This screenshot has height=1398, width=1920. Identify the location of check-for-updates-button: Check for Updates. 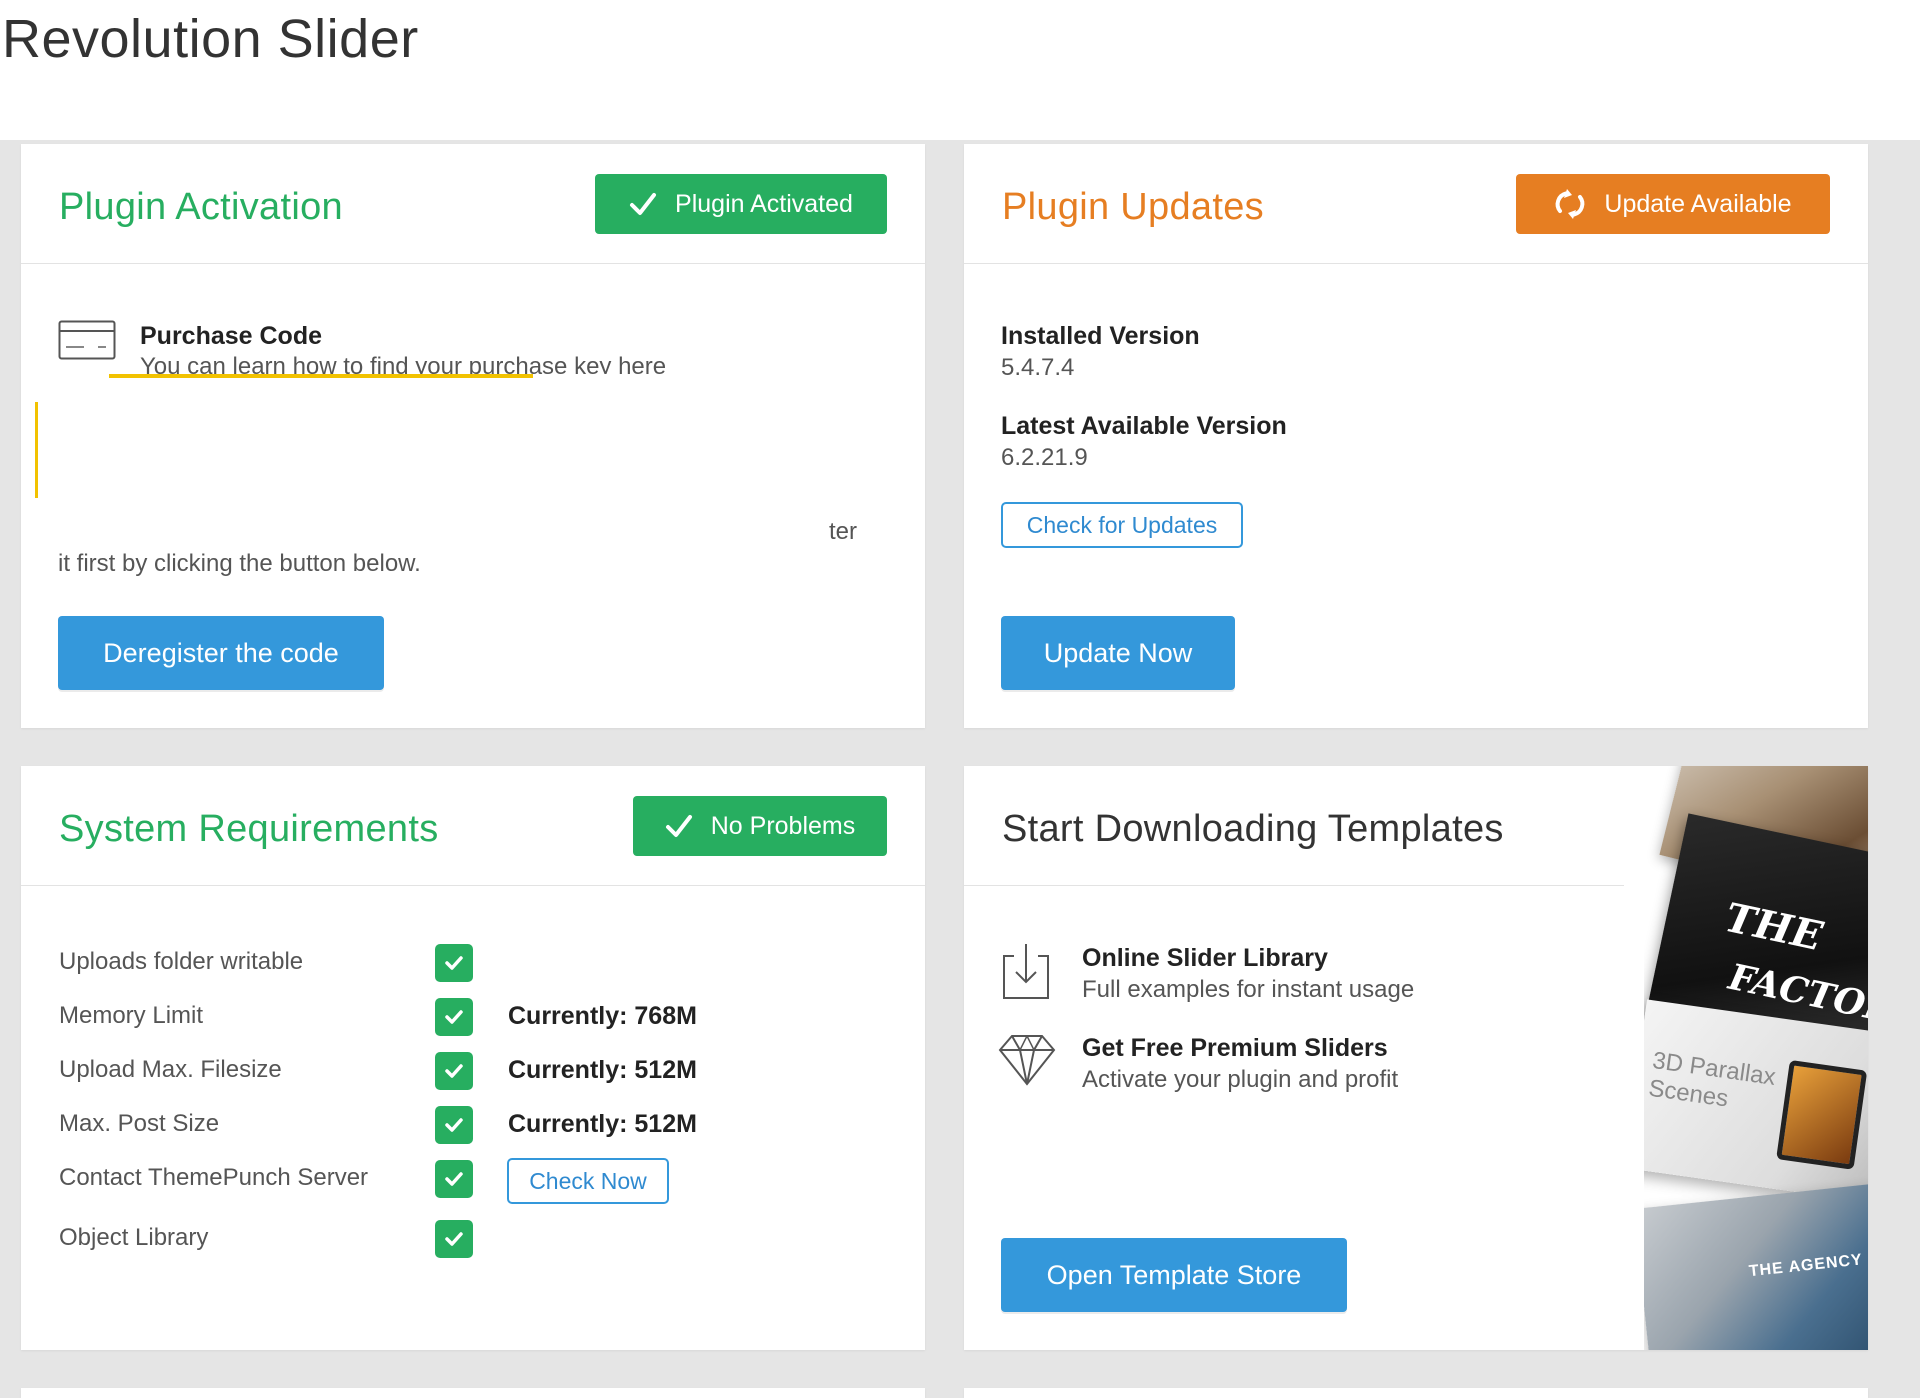
(1122, 525).